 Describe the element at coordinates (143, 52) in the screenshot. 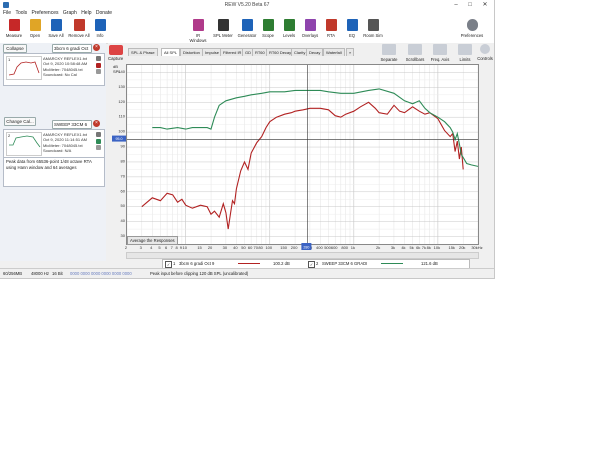

I see `tab-spl-phase: SPL & Phase` at that location.